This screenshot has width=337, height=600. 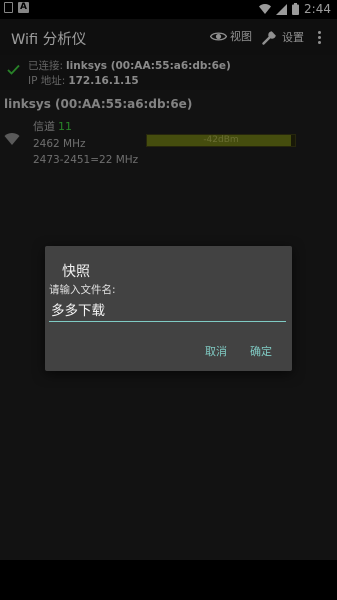 I want to click on dialog-prompt: 请输入文件名:, so click(x=82, y=290).